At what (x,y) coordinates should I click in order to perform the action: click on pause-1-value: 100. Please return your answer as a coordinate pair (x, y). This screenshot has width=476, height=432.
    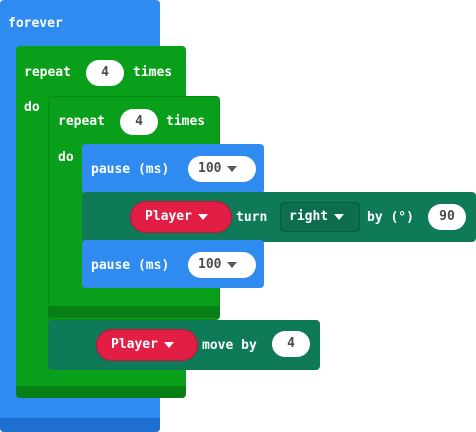
    Looking at the image, I should click on (210, 168).